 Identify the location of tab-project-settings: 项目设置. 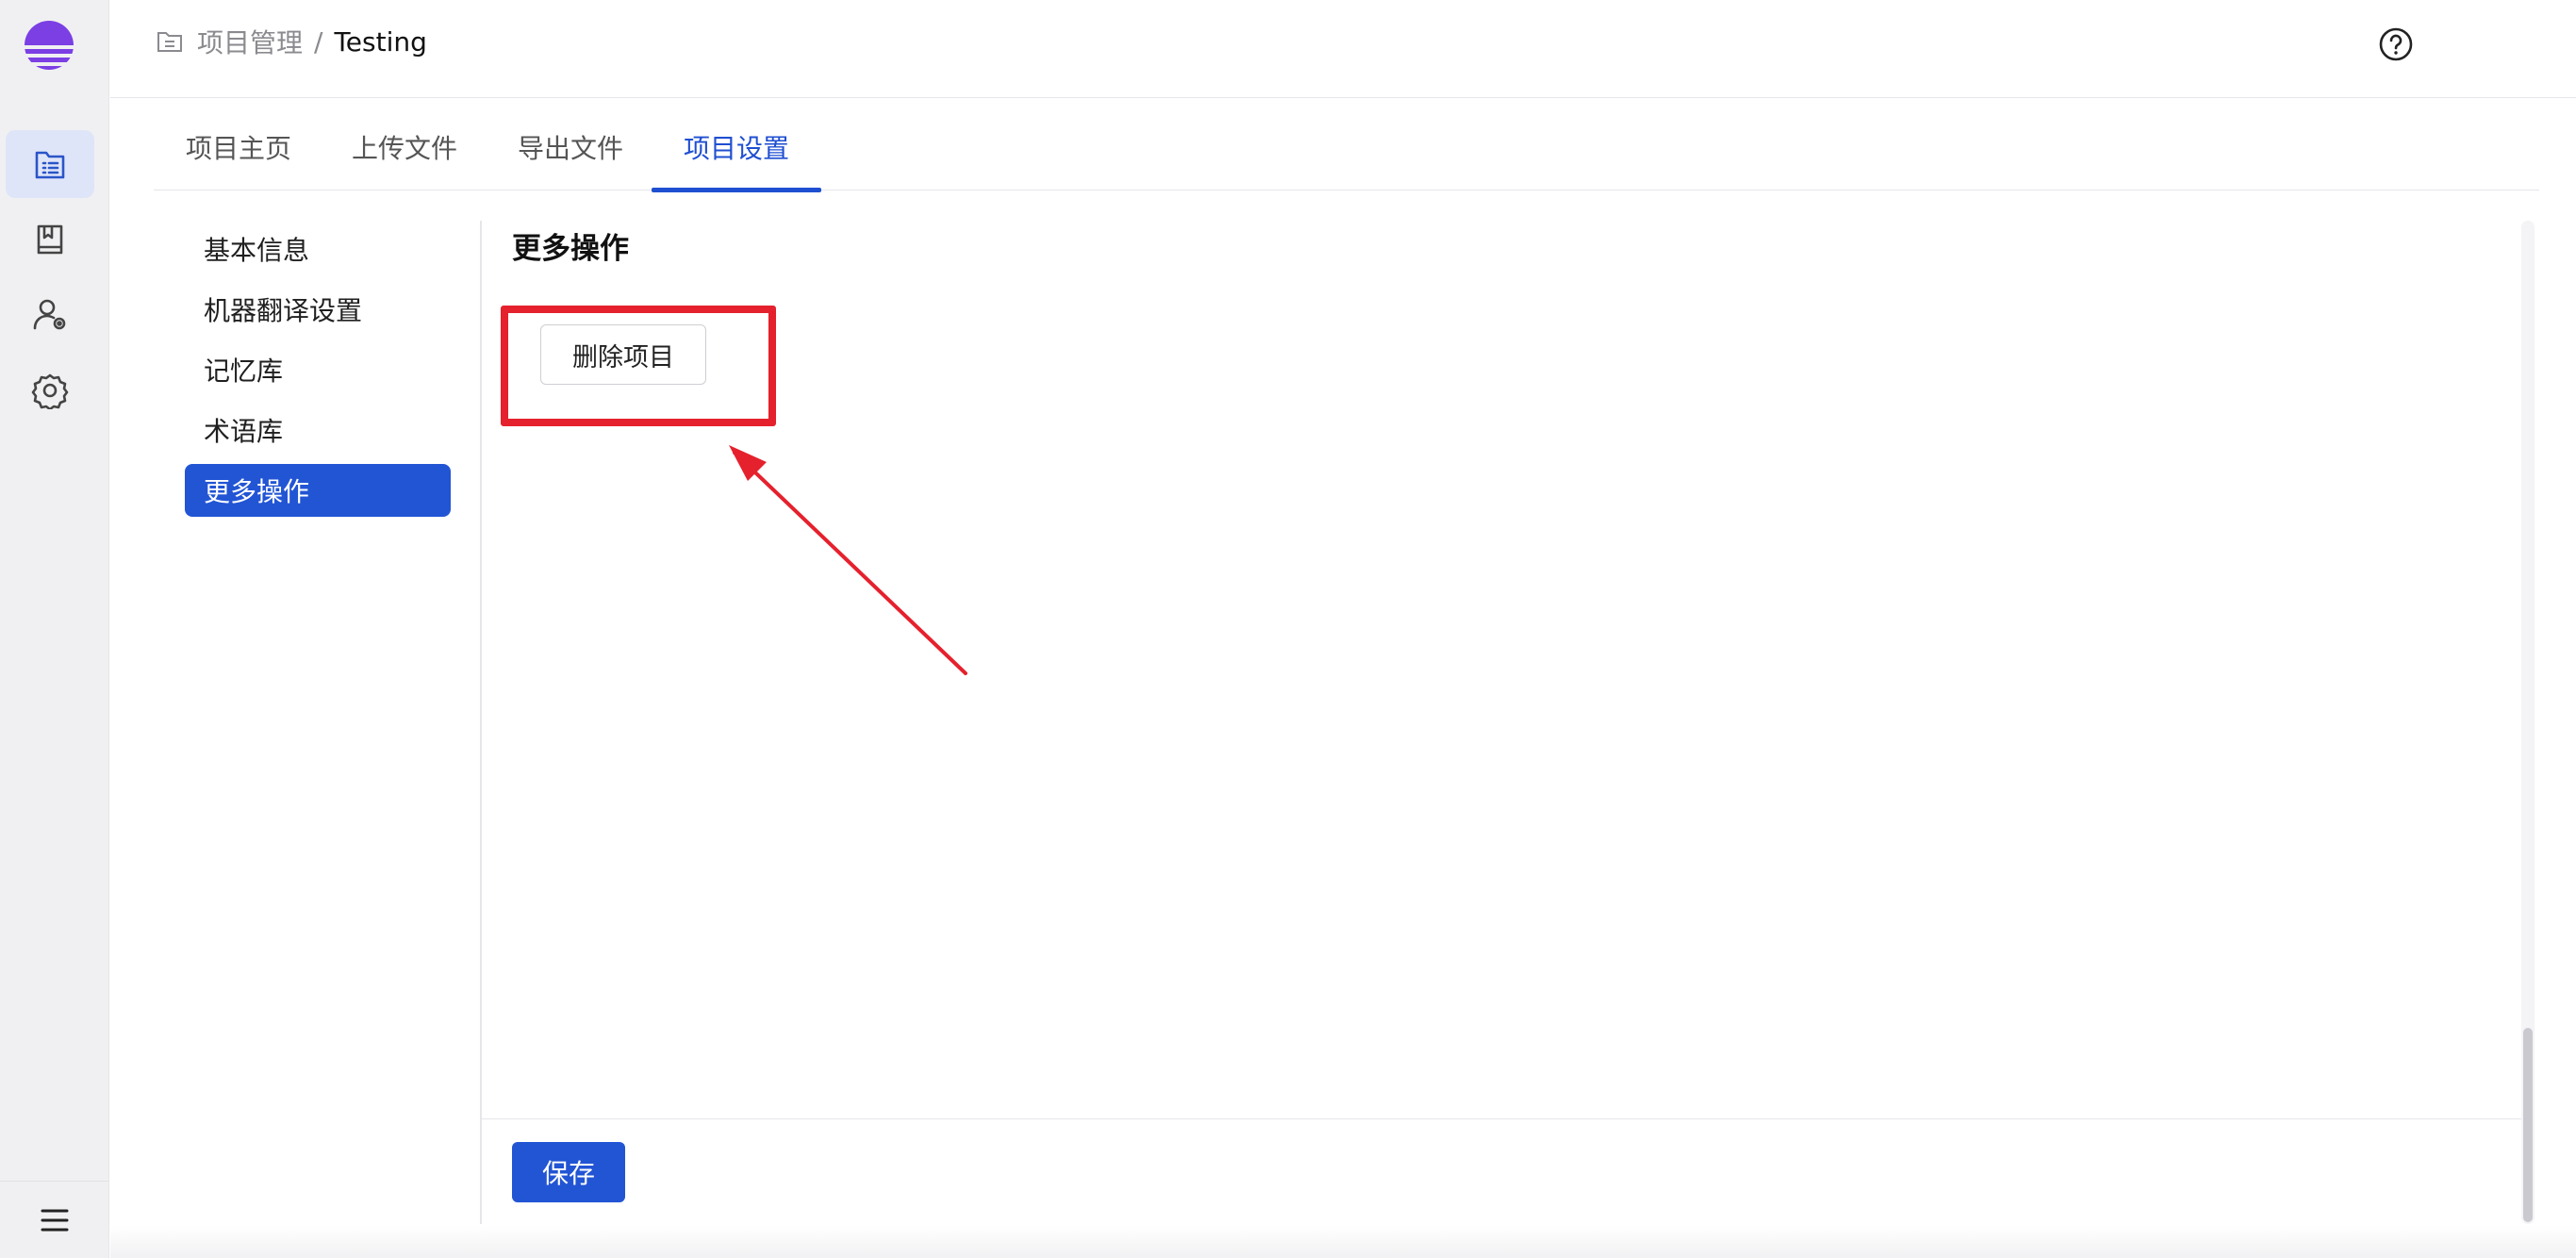
(737, 153).